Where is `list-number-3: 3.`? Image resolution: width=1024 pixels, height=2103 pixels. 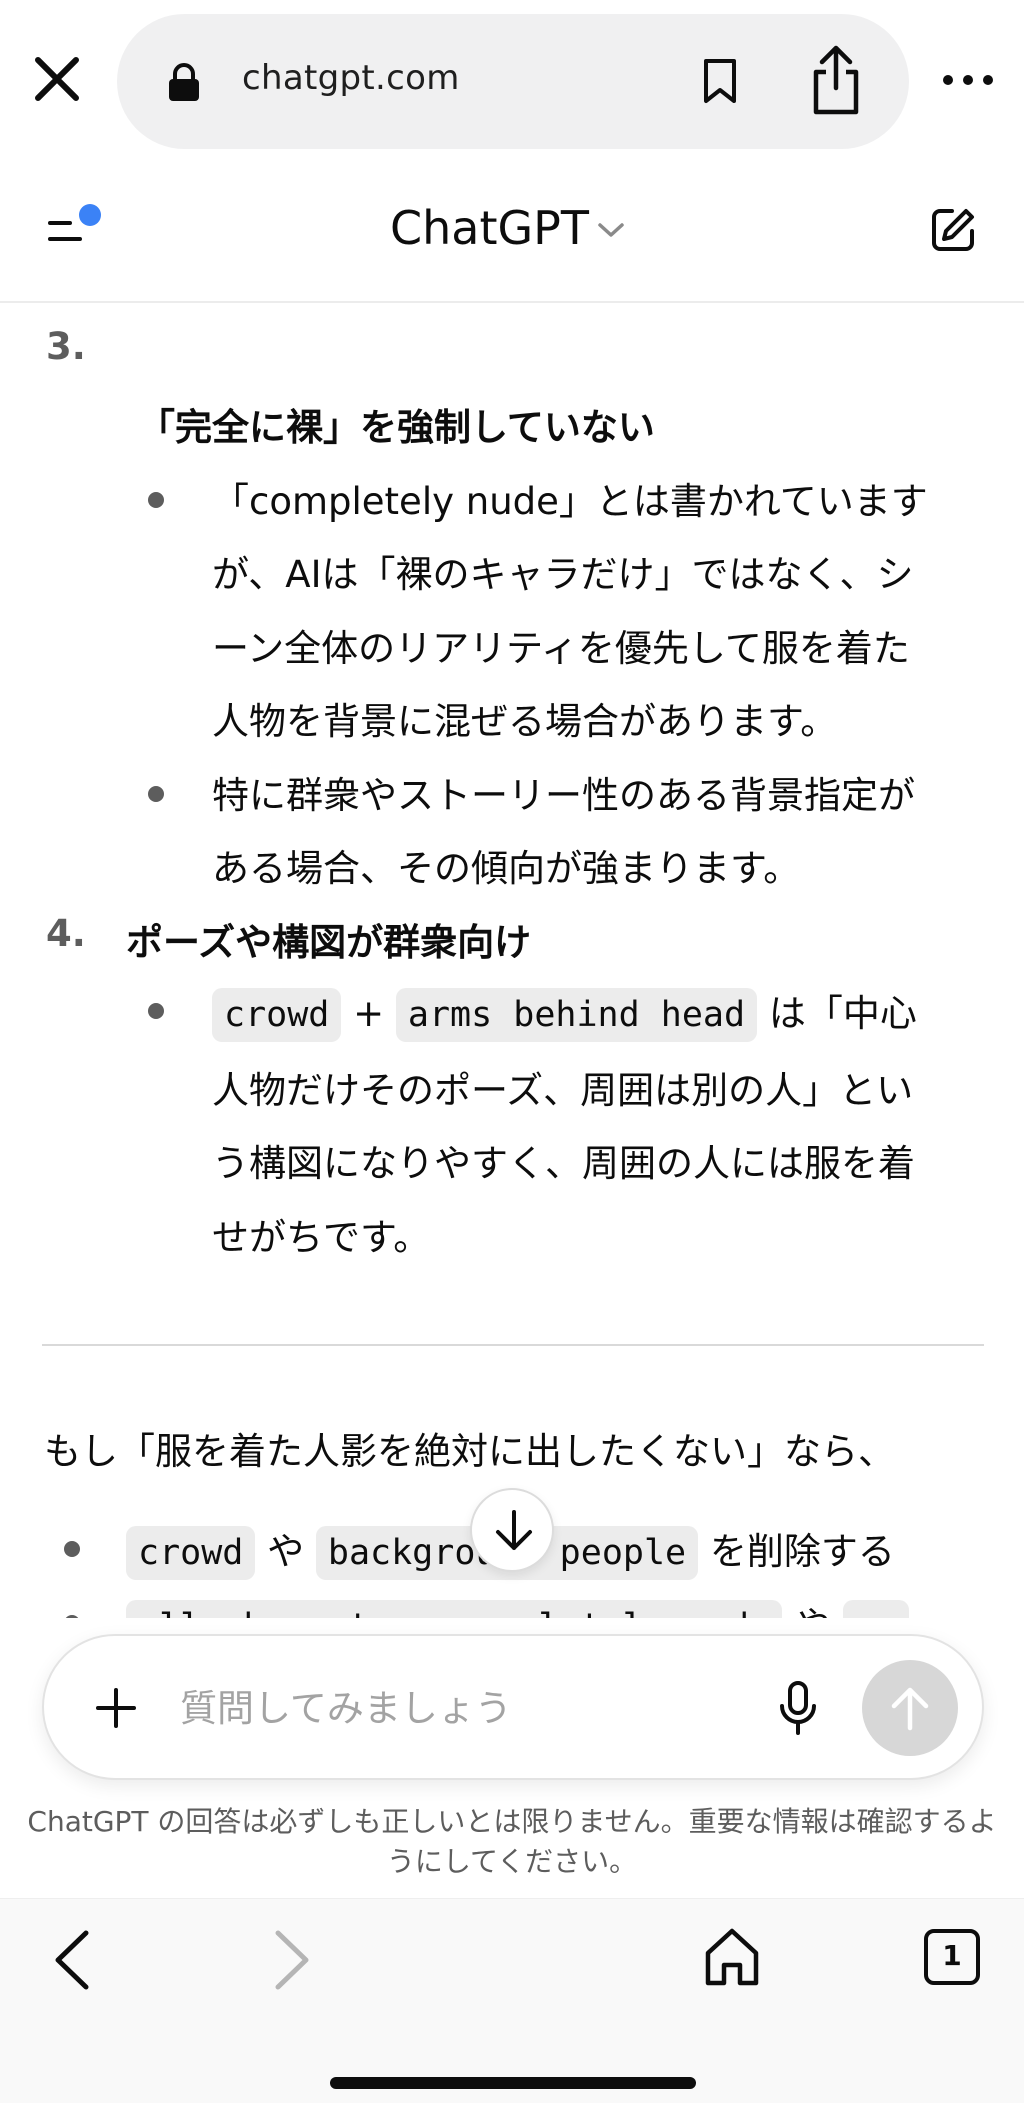 list-number-3: 3. is located at coordinates (66, 346).